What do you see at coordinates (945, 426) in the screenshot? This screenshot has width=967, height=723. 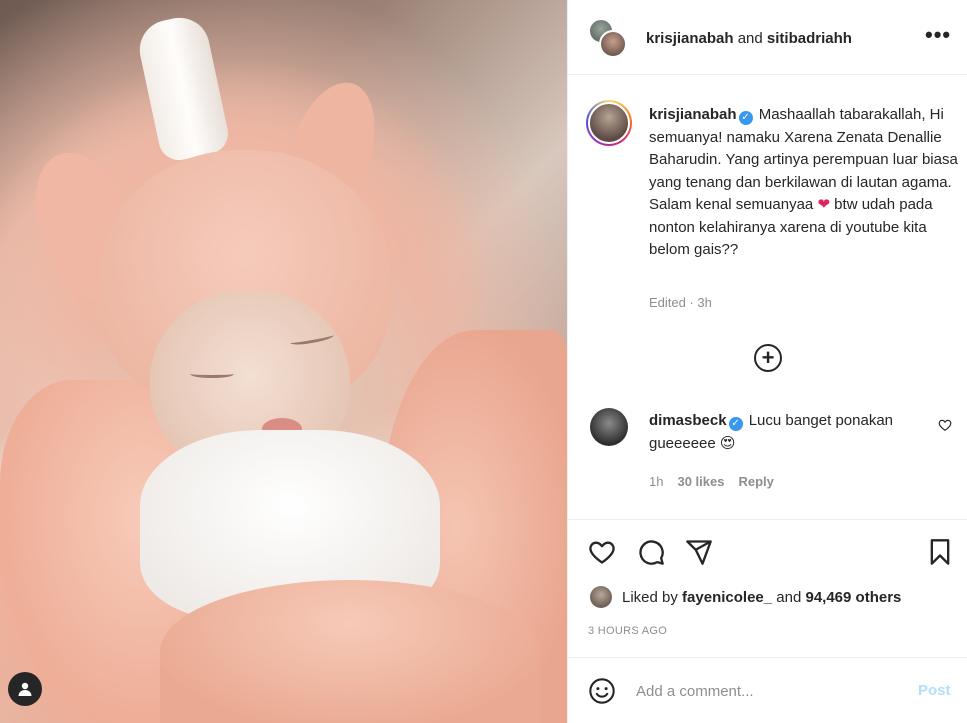 I see `comment-like-icon` at bounding box center [945, 426].